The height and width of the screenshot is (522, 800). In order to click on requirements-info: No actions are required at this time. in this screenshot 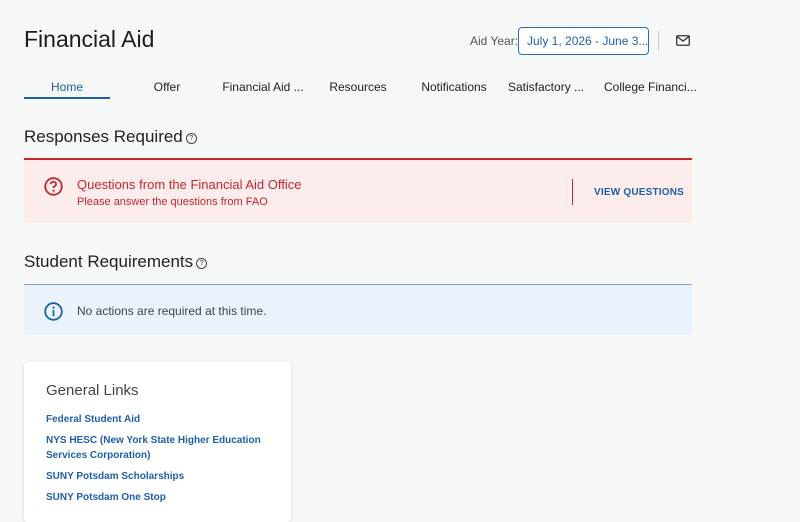, I will do `click(358, 309)`.